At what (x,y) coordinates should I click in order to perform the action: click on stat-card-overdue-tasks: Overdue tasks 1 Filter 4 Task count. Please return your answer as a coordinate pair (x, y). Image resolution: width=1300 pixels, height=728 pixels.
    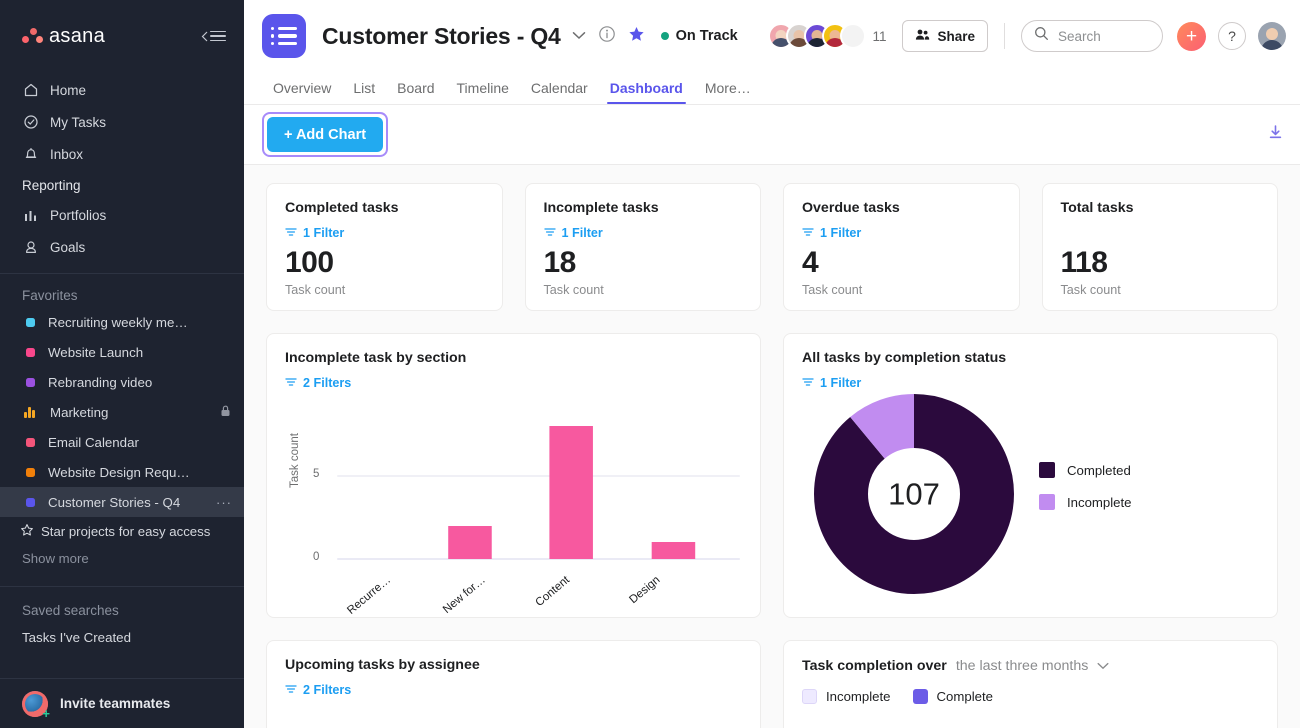
    Looking at the image, I should click on (901, 247).